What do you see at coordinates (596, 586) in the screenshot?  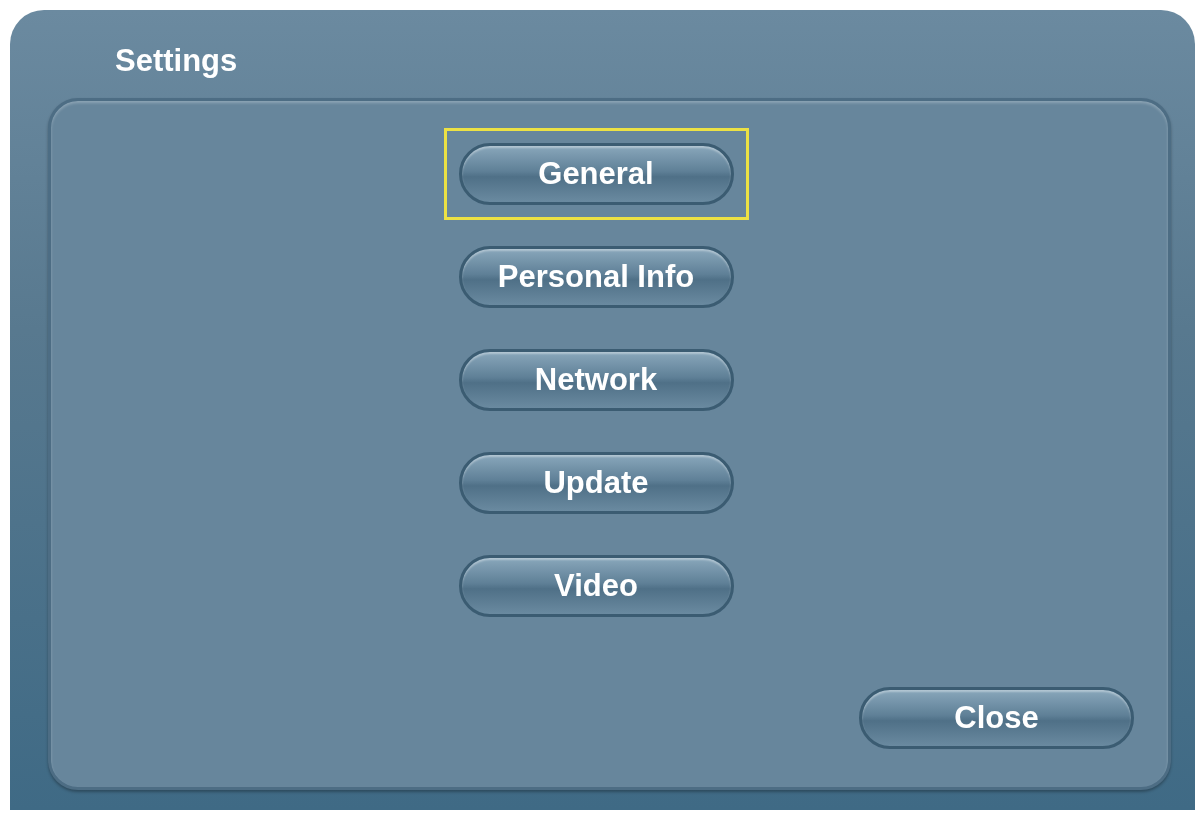 I see `menu-button: Video` at bounding box center [596, 586].